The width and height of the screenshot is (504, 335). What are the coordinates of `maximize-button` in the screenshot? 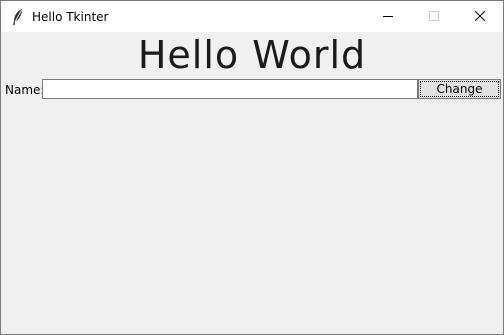 It's located at (434, 16).